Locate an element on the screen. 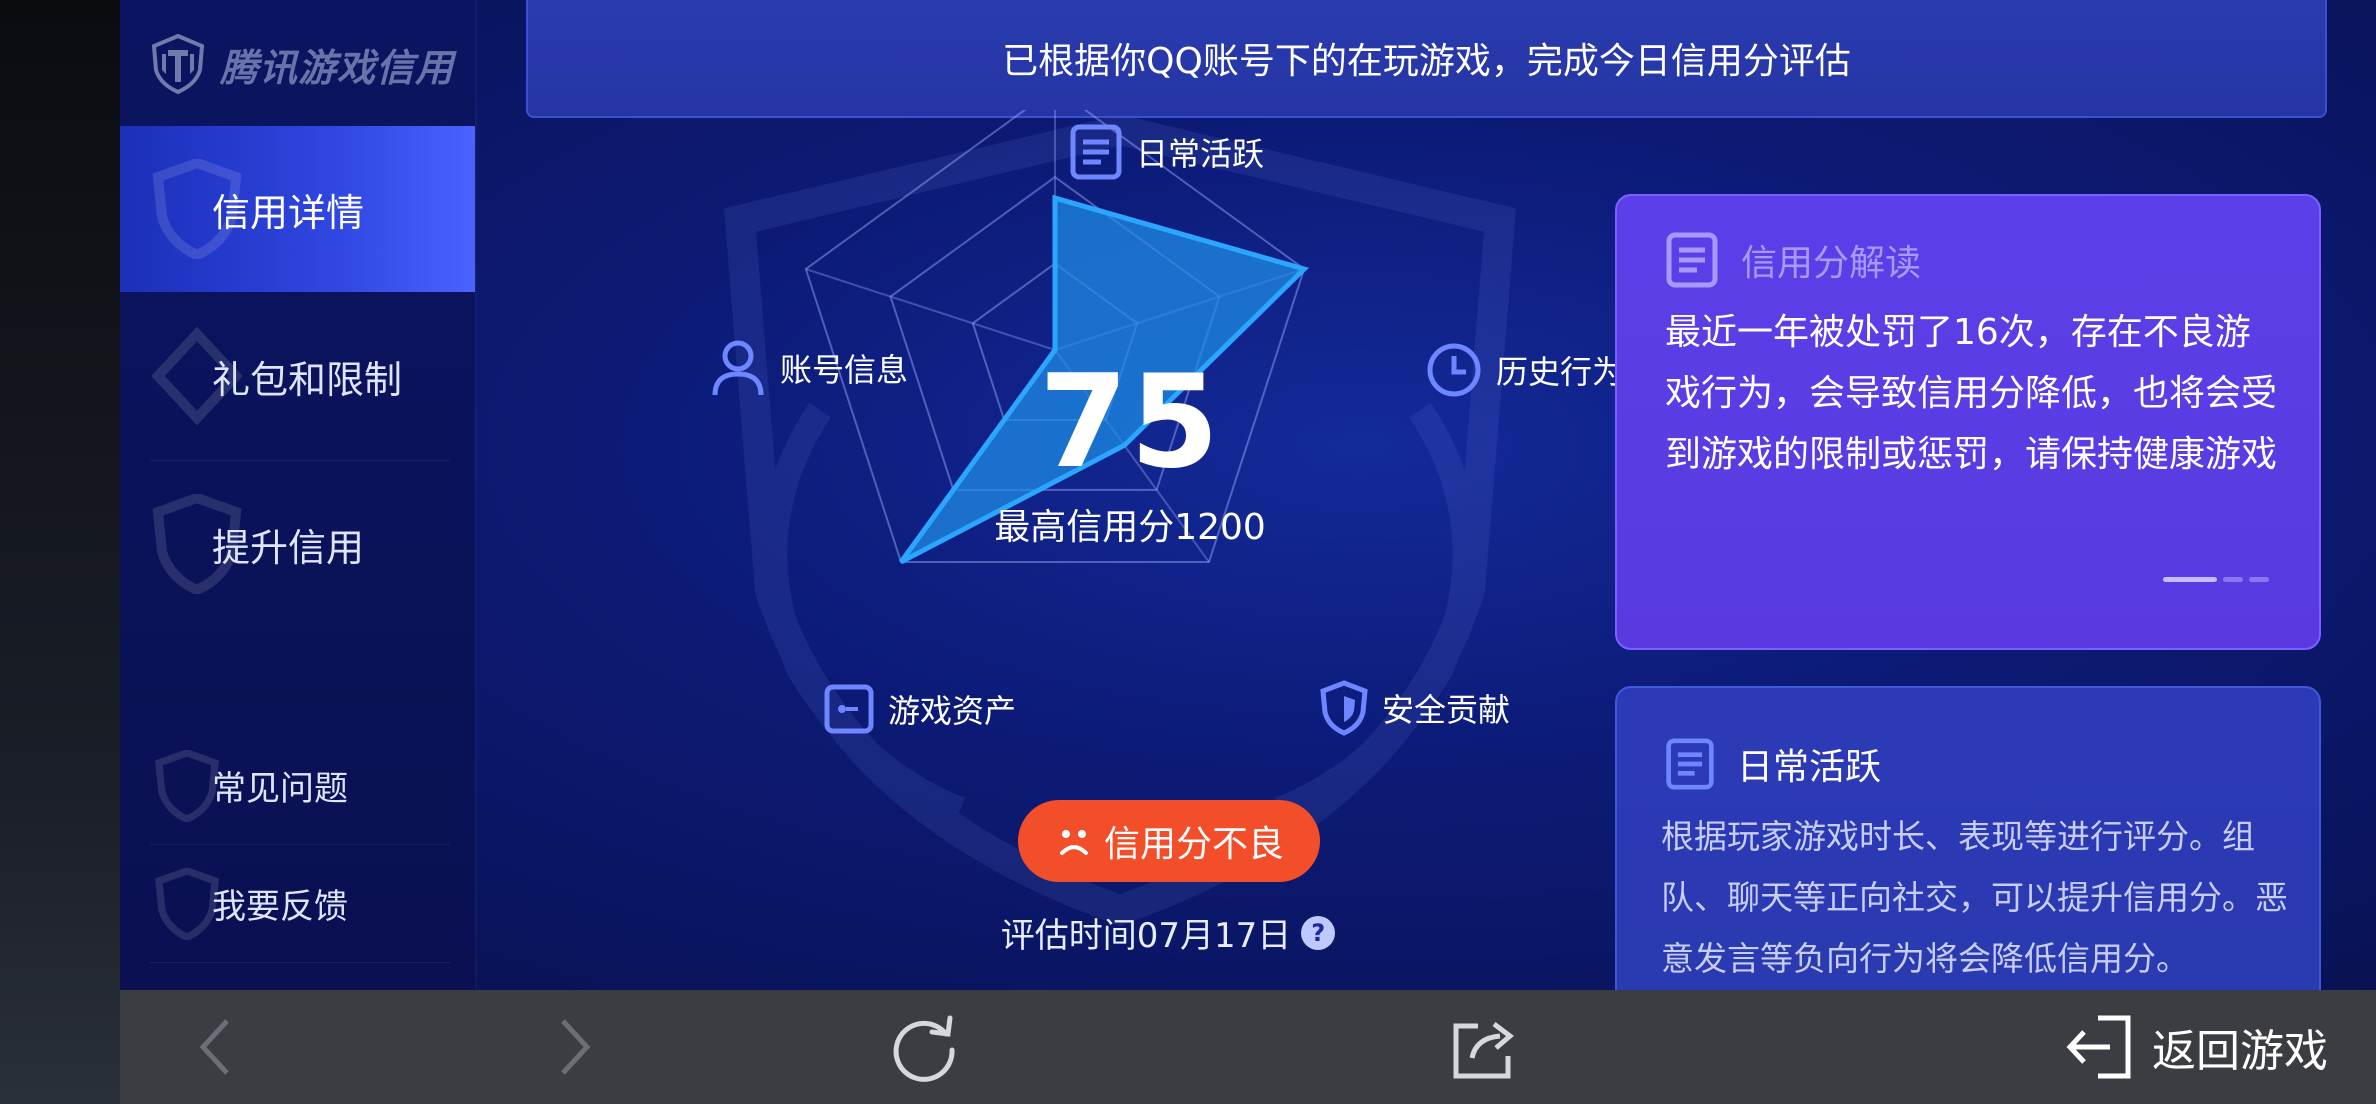  return-to-game-button: 返回游戏 is located at coordinates (2196, 1047).